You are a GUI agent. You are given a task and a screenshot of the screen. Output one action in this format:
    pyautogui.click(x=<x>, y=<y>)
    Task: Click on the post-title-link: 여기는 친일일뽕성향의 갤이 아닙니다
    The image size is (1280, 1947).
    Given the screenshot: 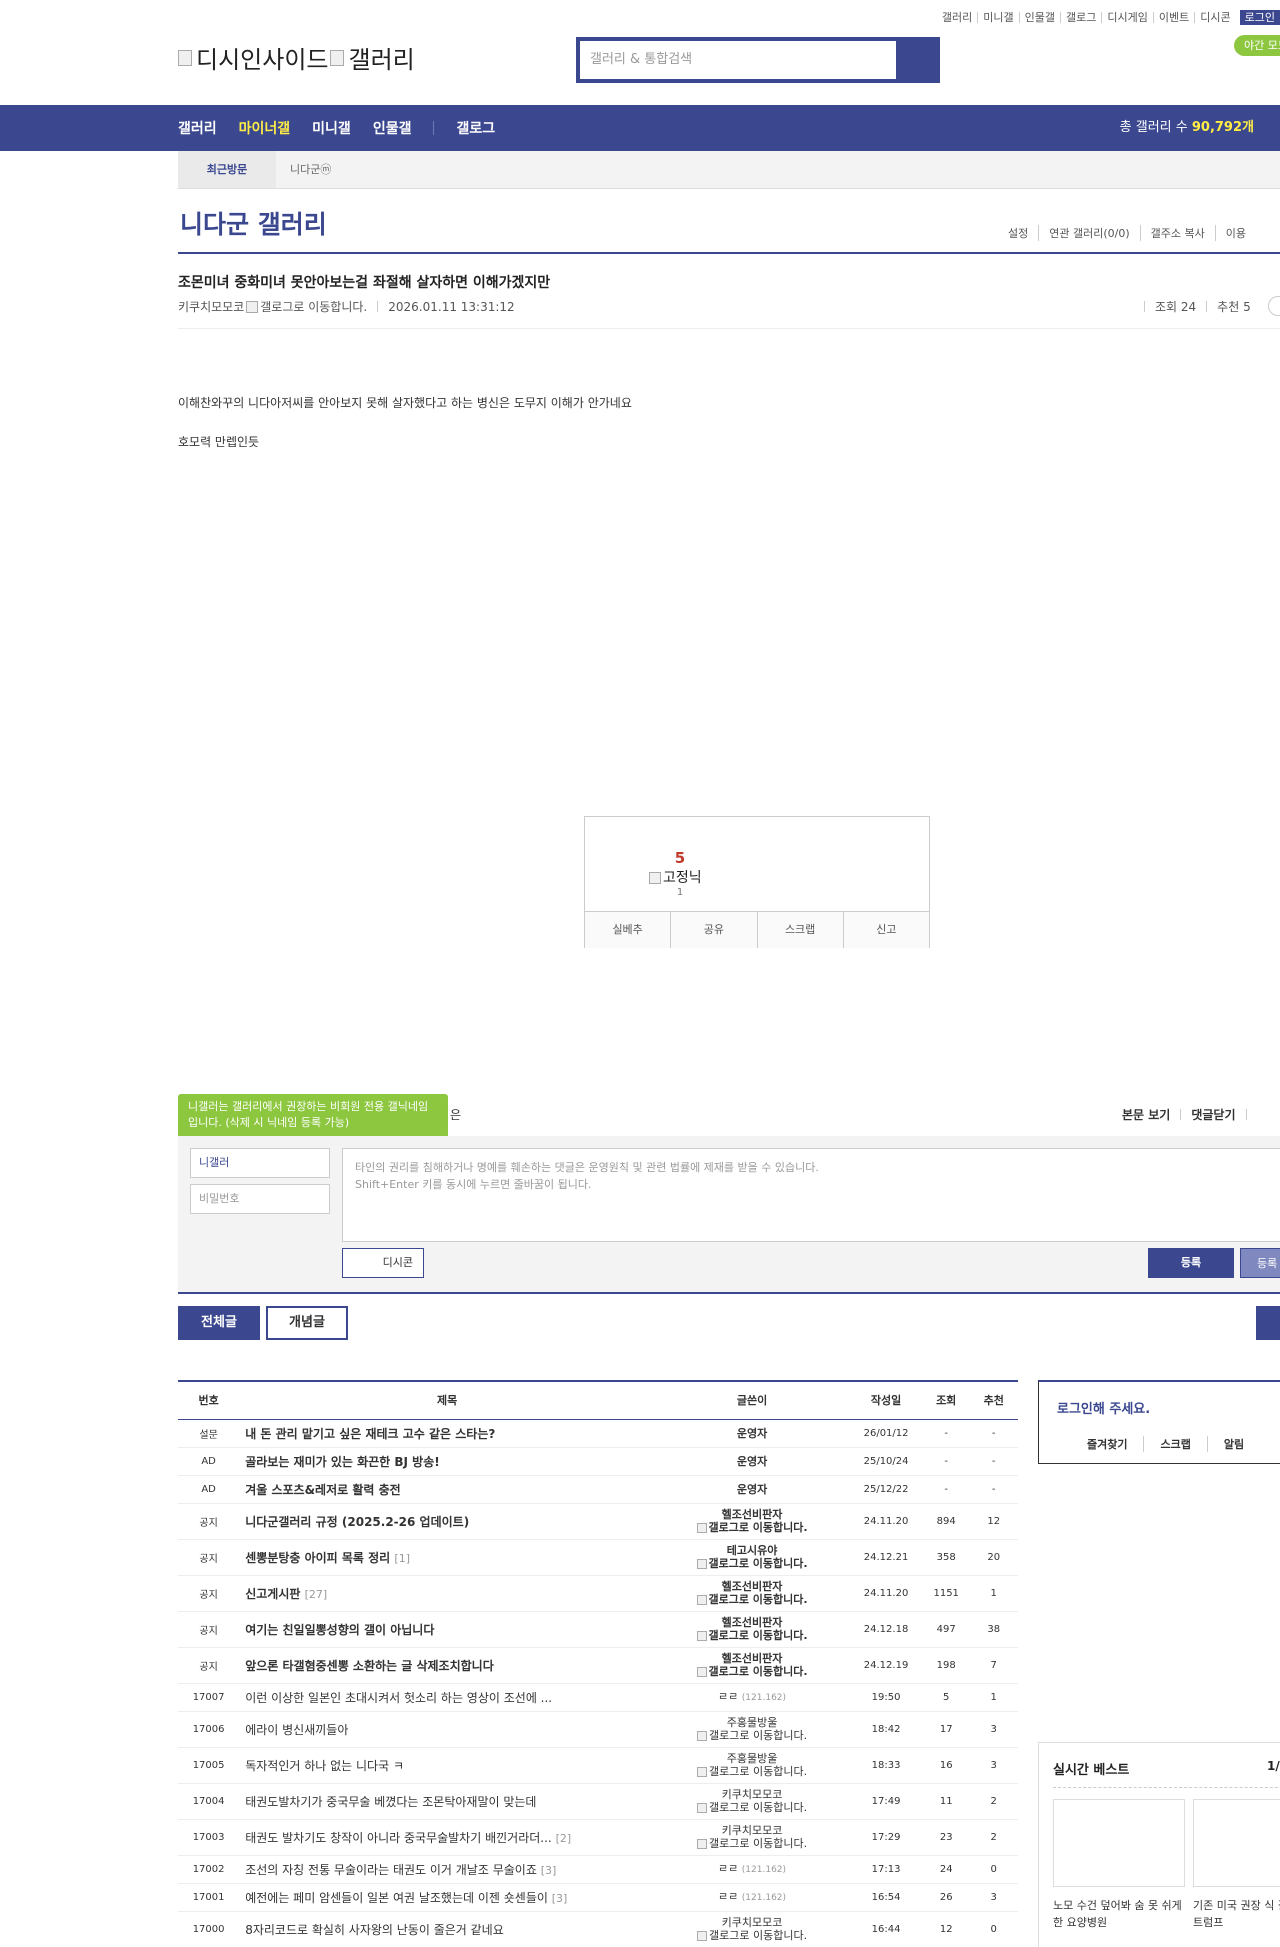 What is the action you would take?
    pyautogui.click(x=339, y=1630)
    